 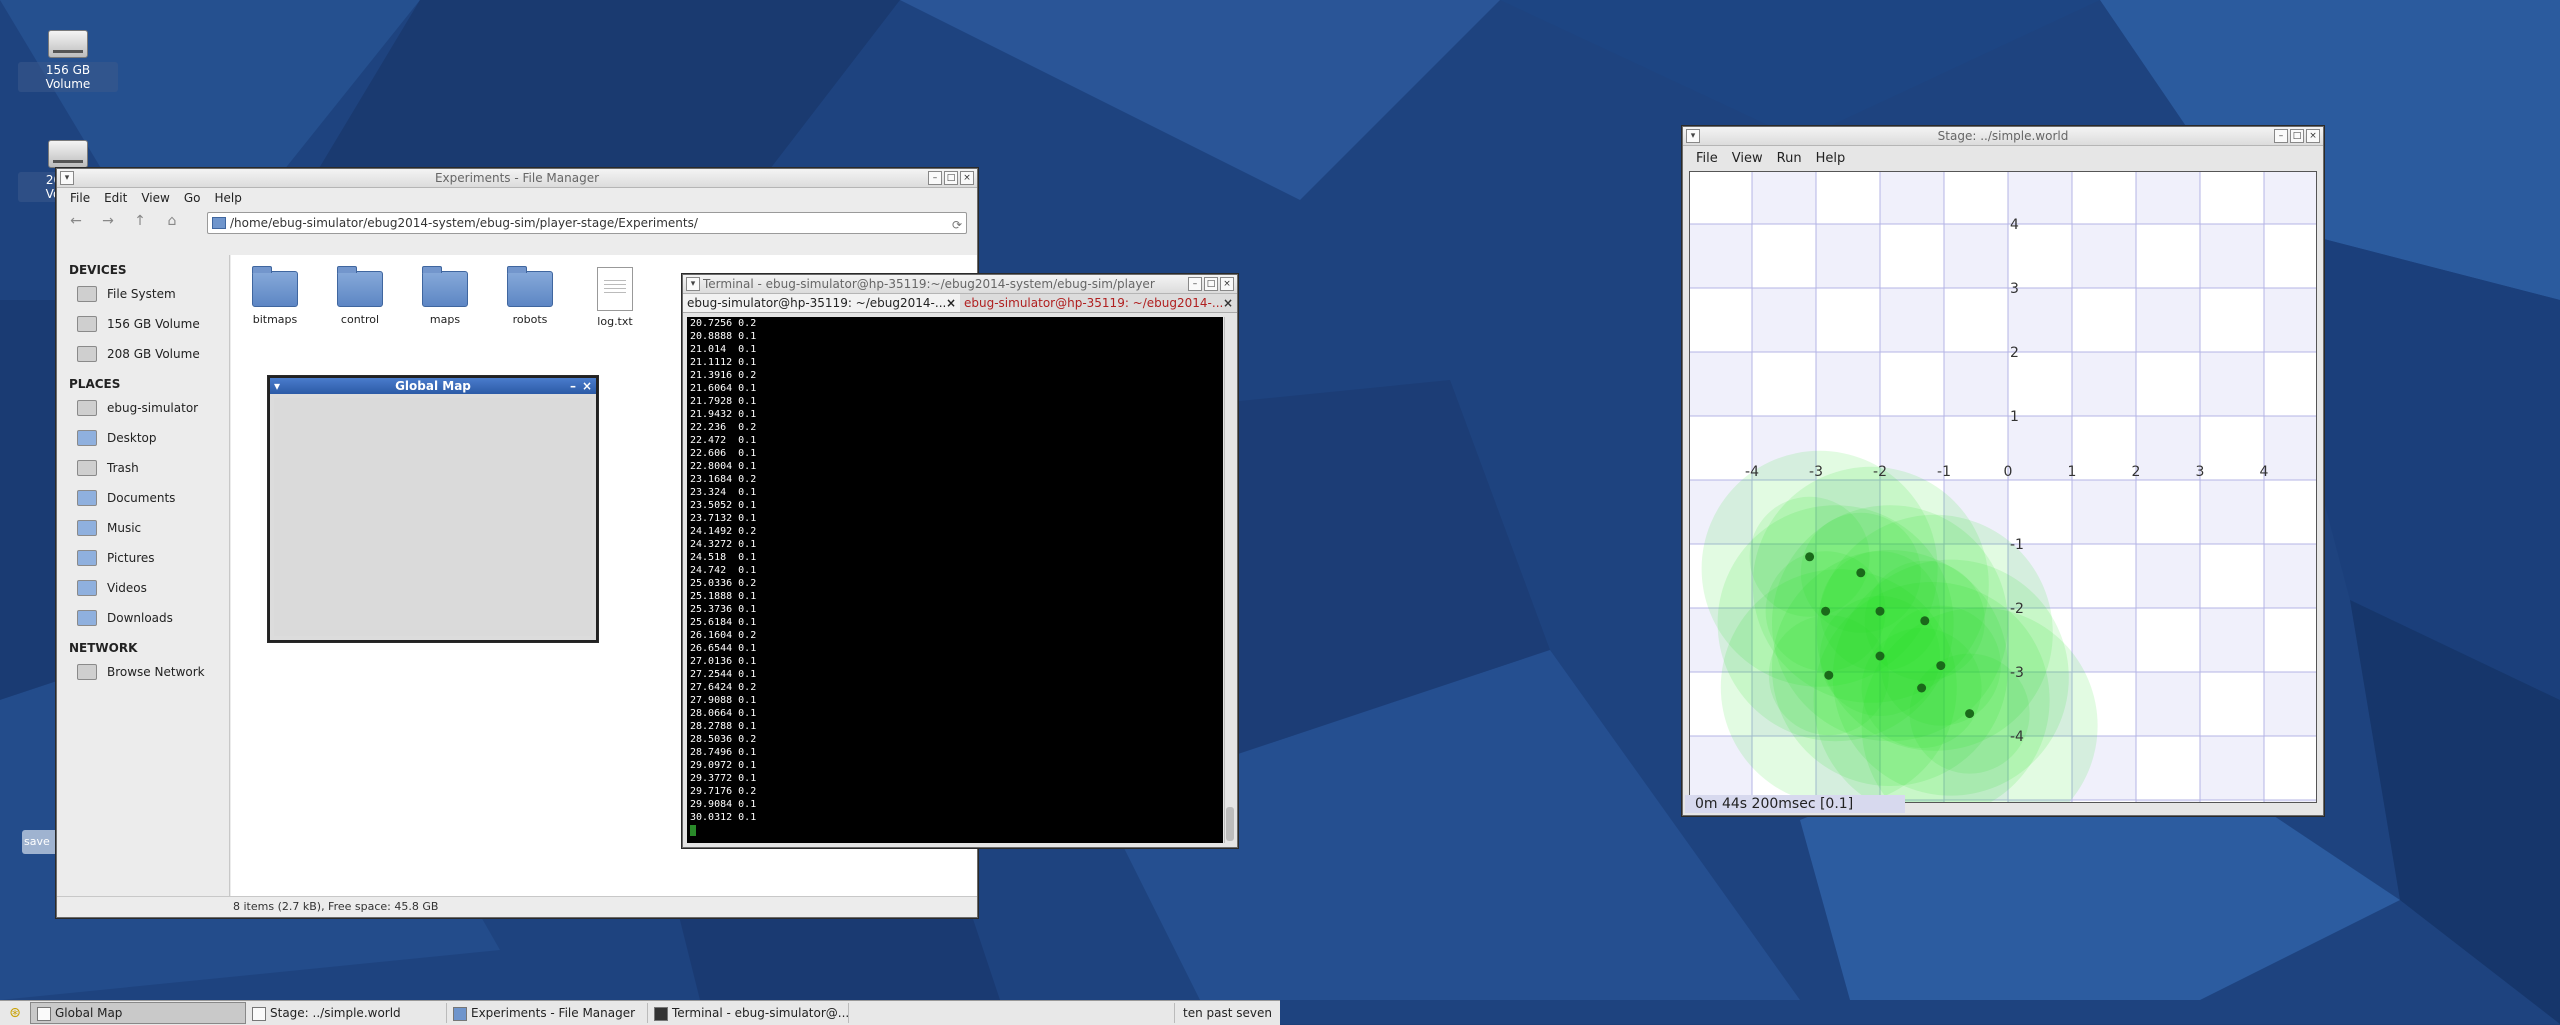 I want to click on menu-go: Go, so click(x=192, y=198).